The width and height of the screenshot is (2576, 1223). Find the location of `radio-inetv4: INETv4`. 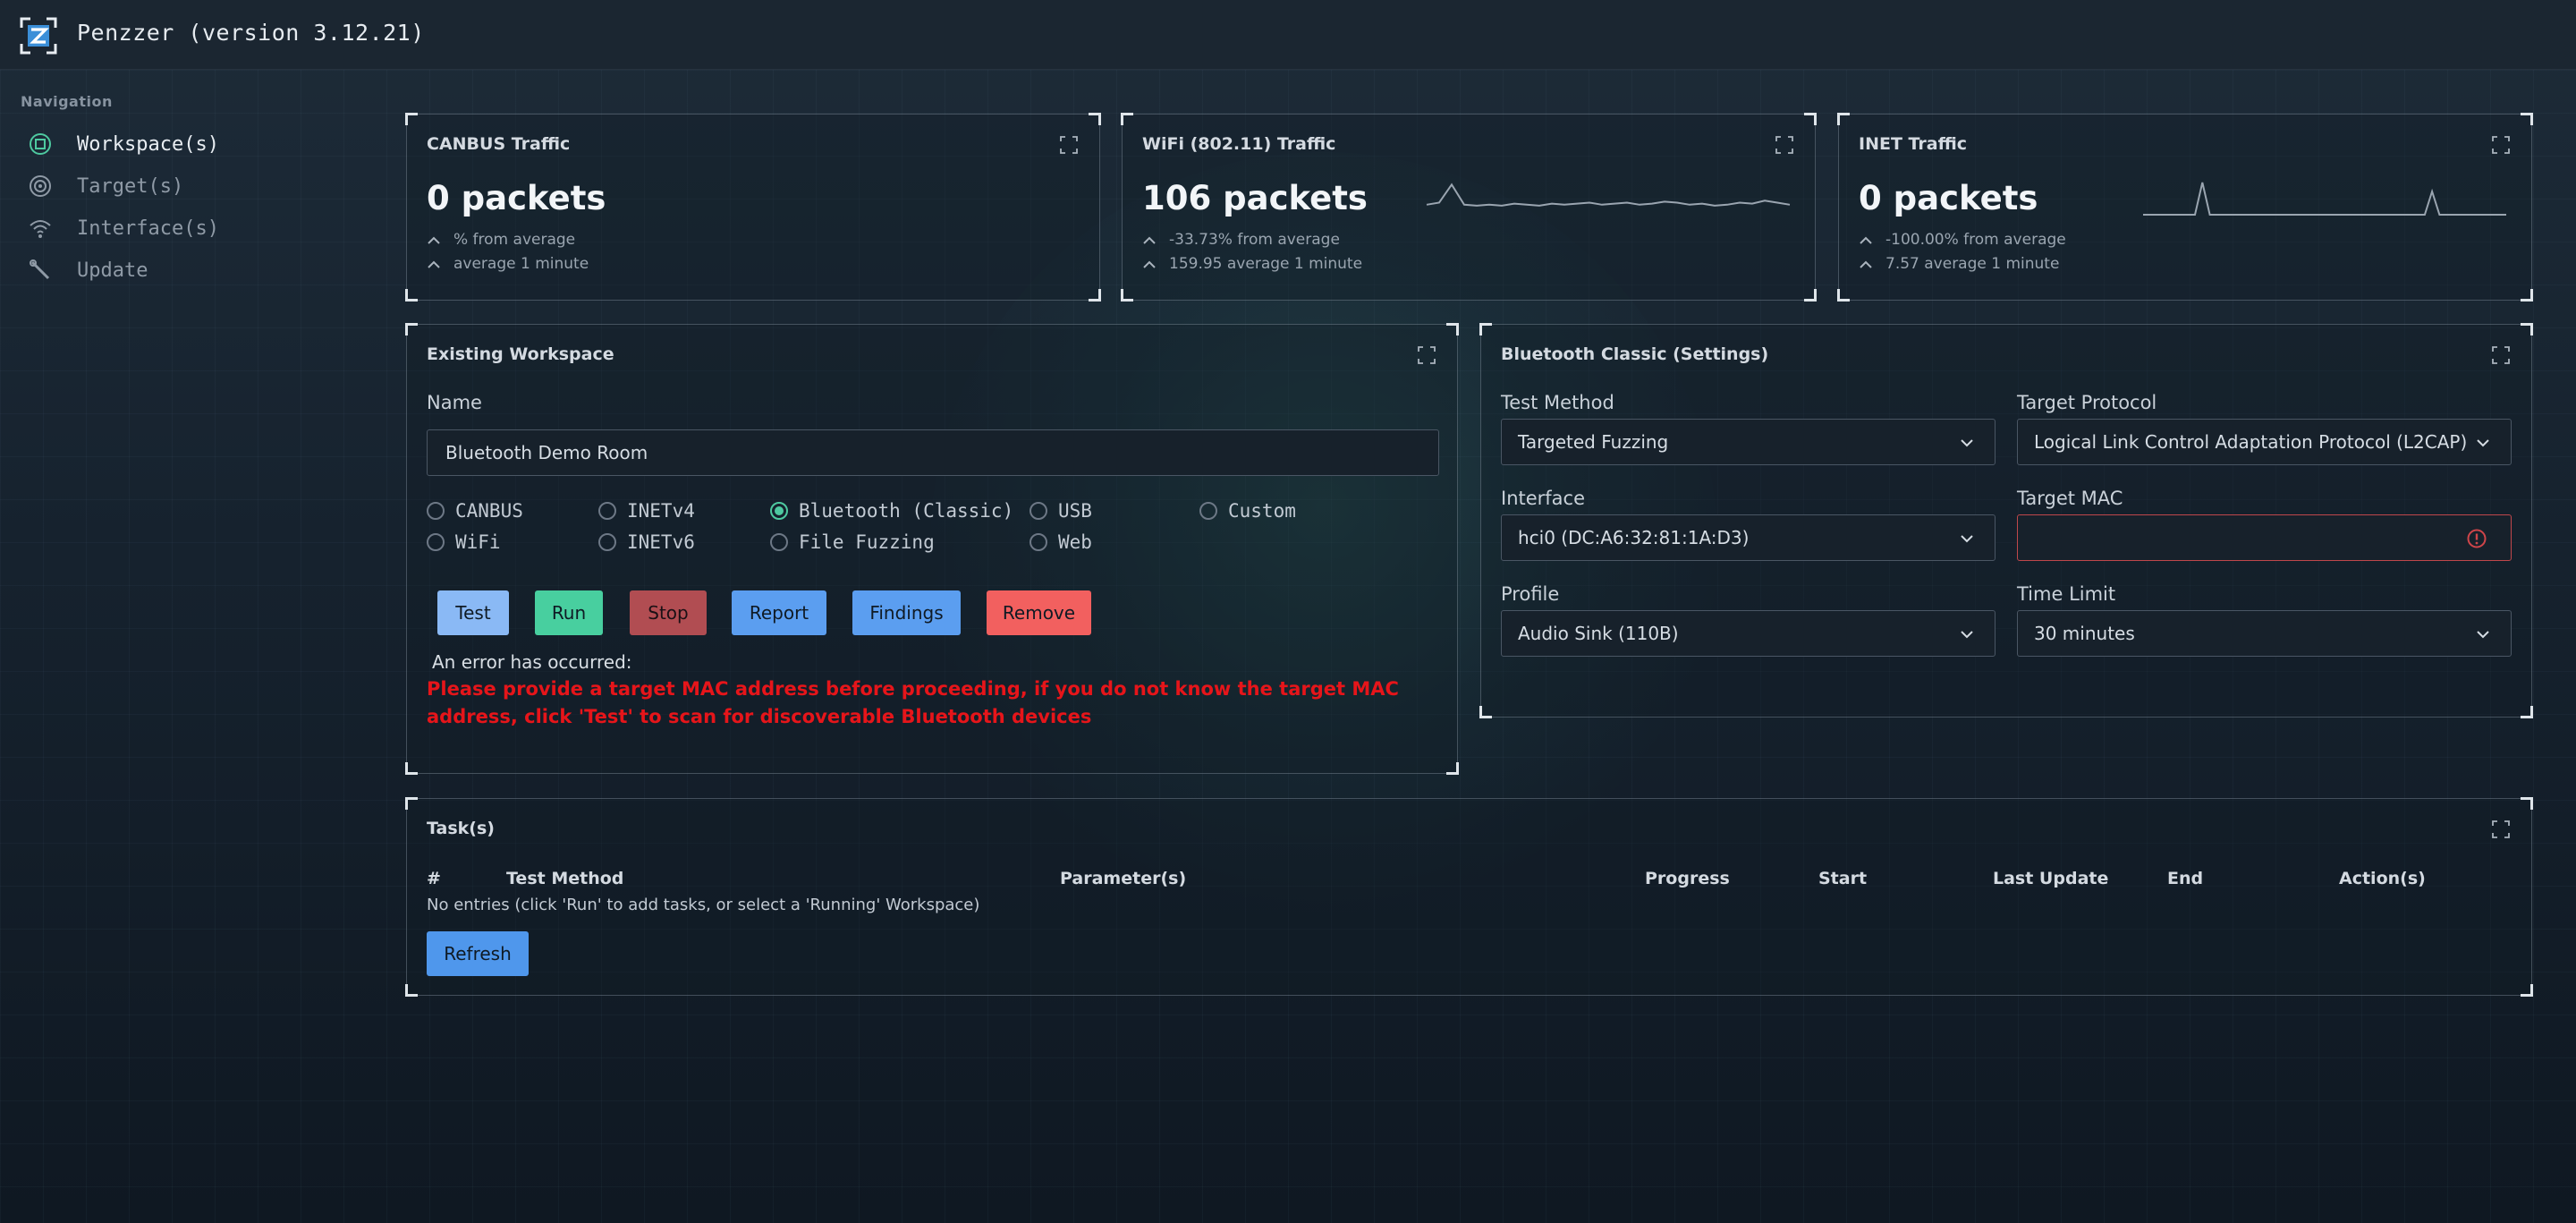

radio-inetv4: INETv4 is located at coordinates (646, 511).